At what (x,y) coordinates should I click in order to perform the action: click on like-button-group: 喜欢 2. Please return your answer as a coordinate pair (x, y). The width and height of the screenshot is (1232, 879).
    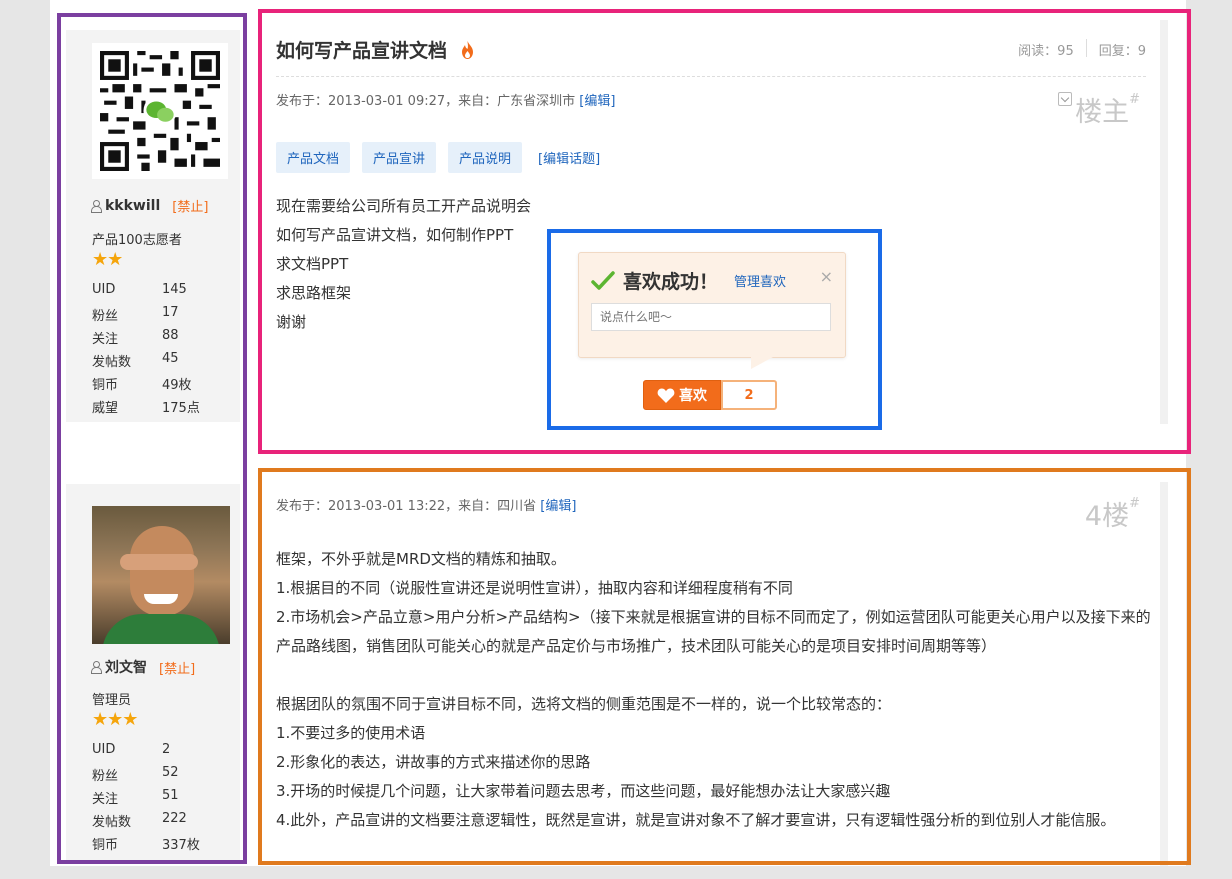
    Looking at the image, I should click on (710, 395).